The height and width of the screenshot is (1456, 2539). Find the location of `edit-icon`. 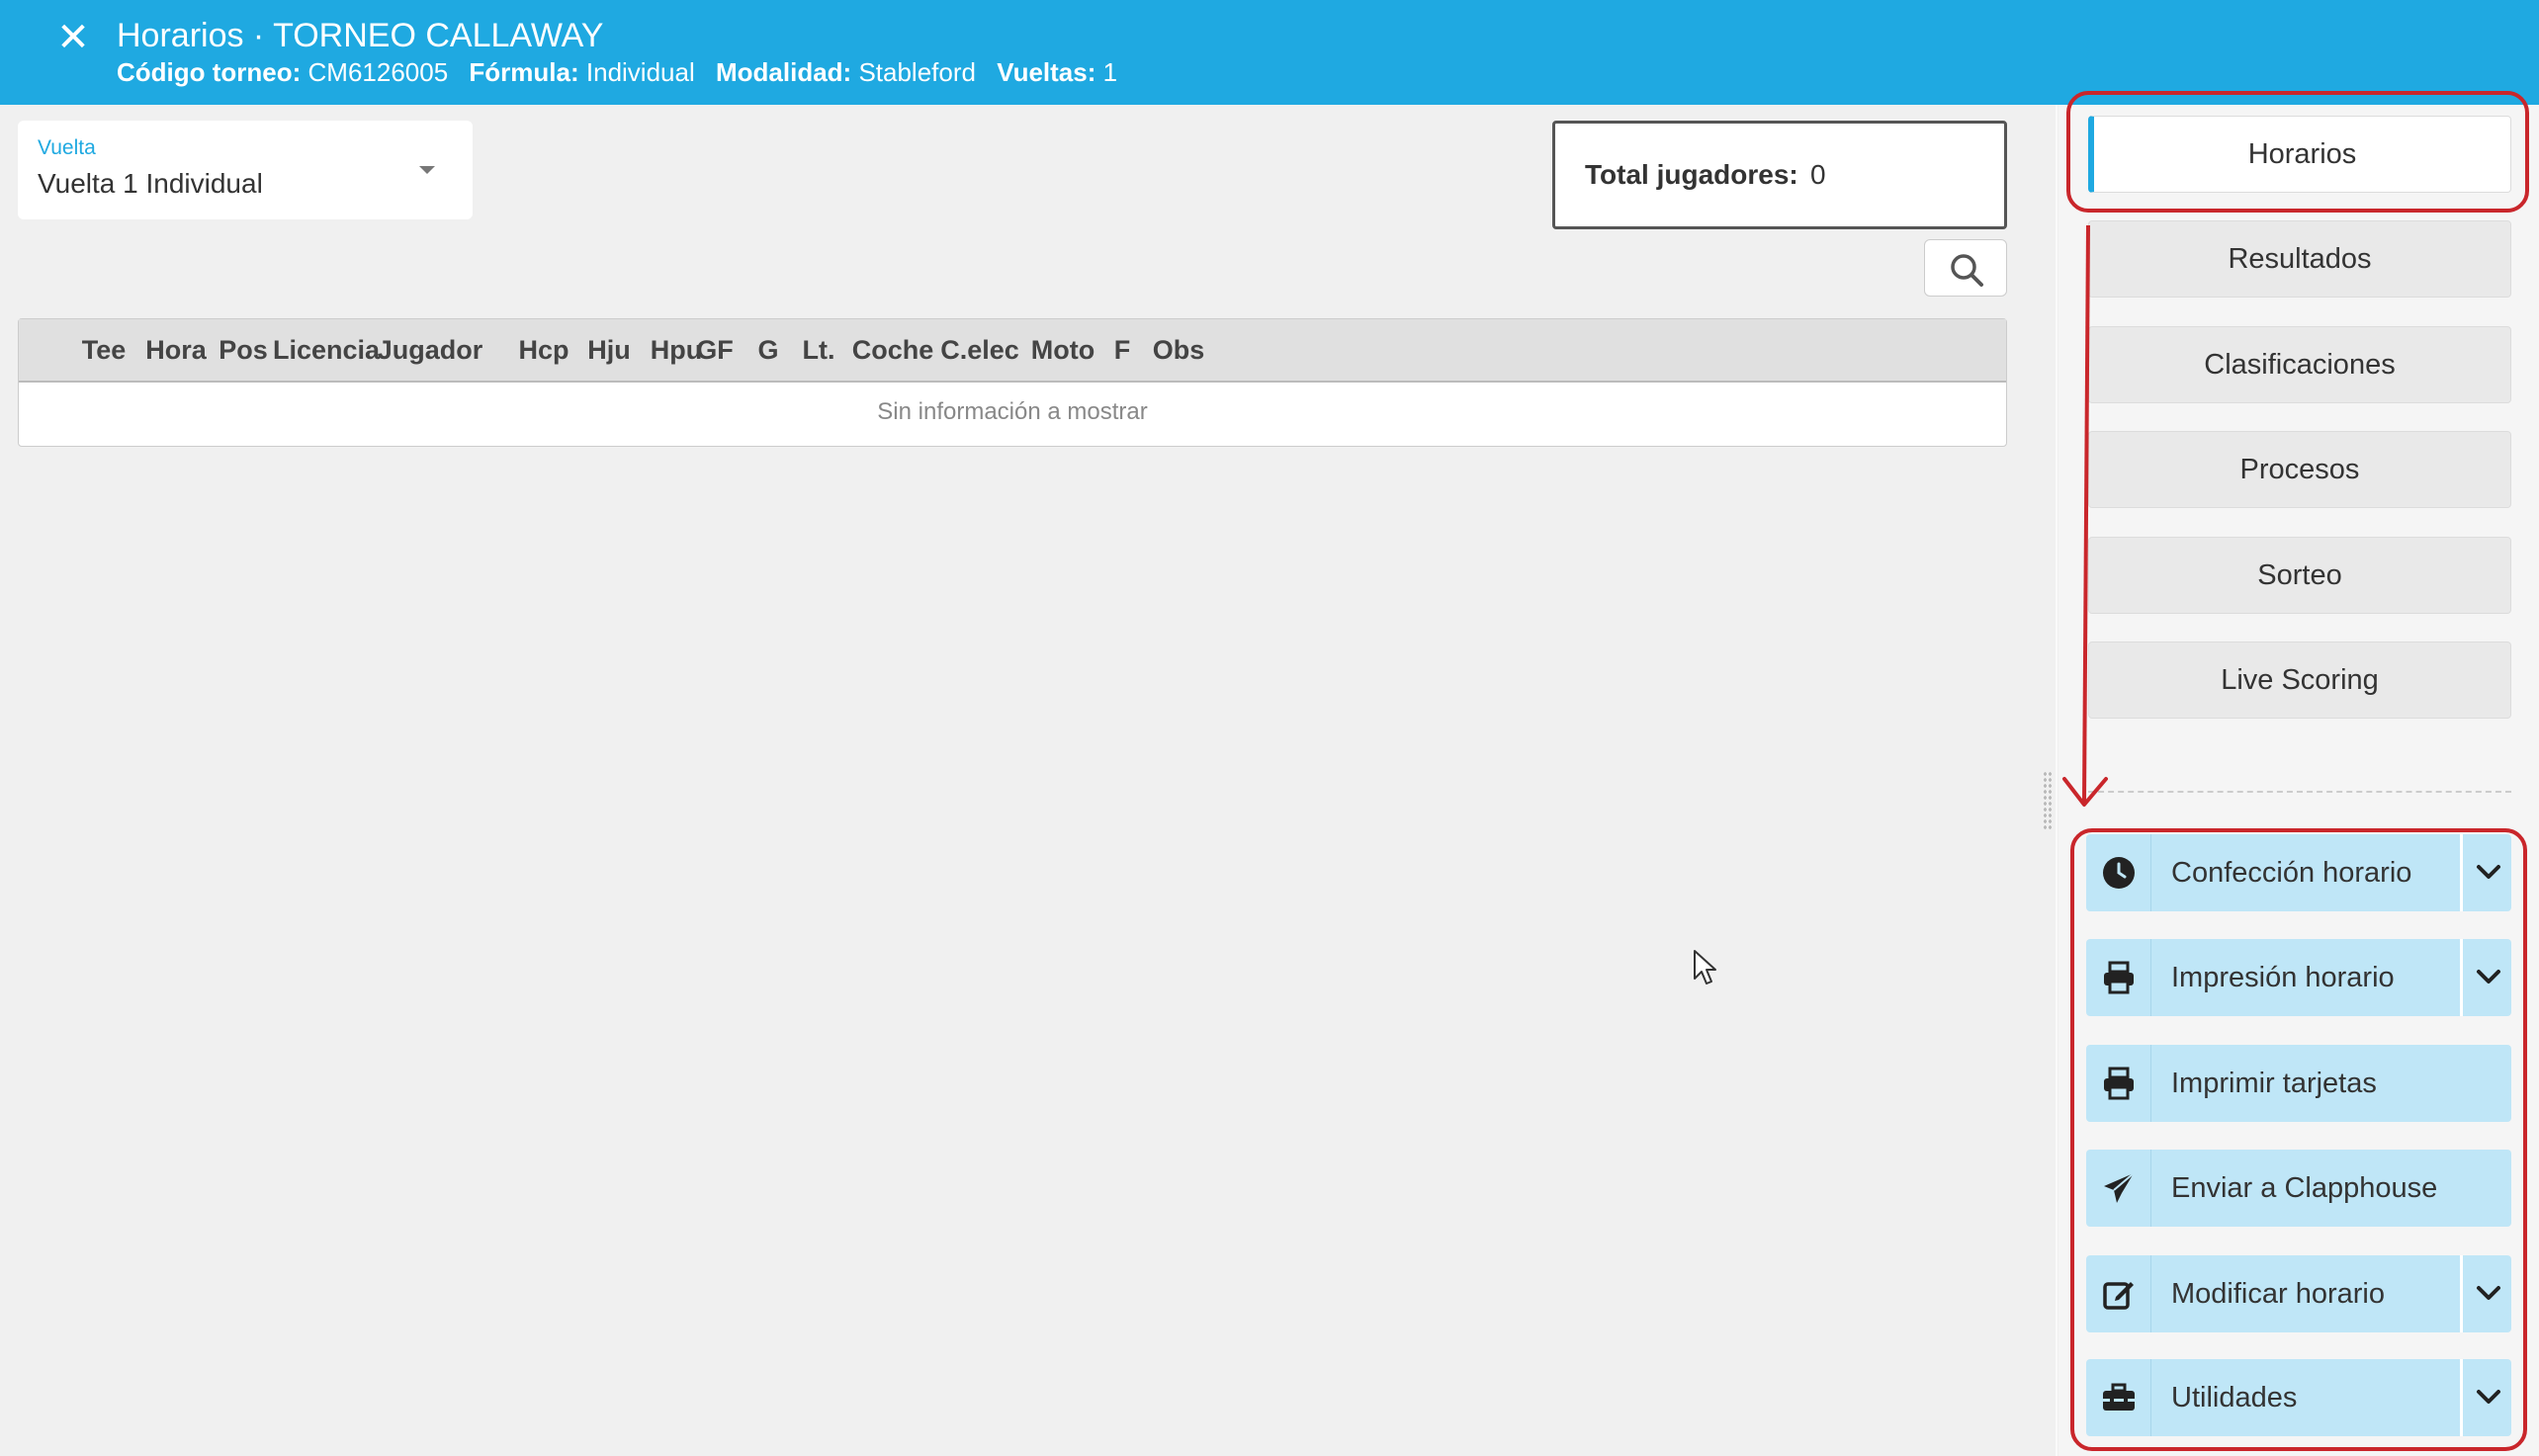

edit-icon is located at coordinates (2118, 1296).